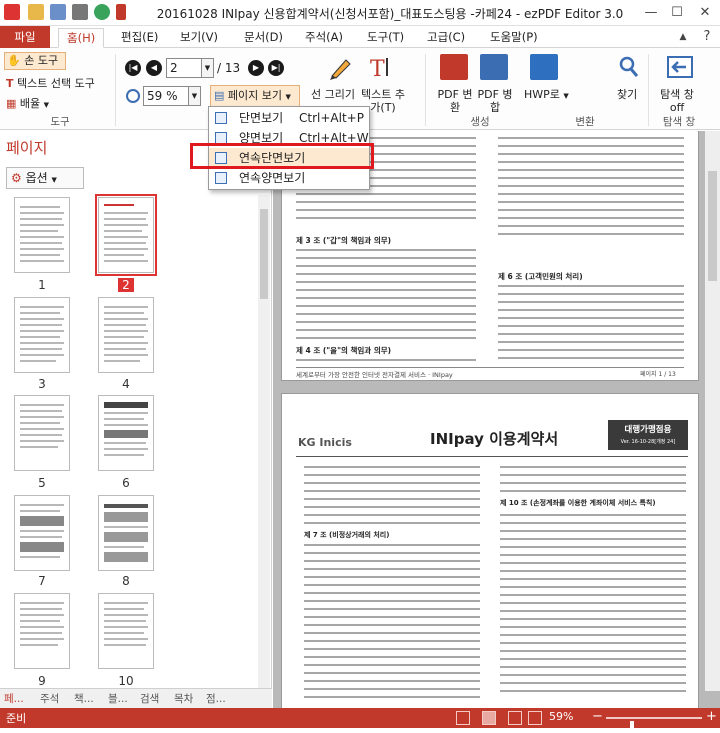 The width and height of the screenshot is (720, 733). I want to click on tab-annotate: 주석(A), so click(324, 38).